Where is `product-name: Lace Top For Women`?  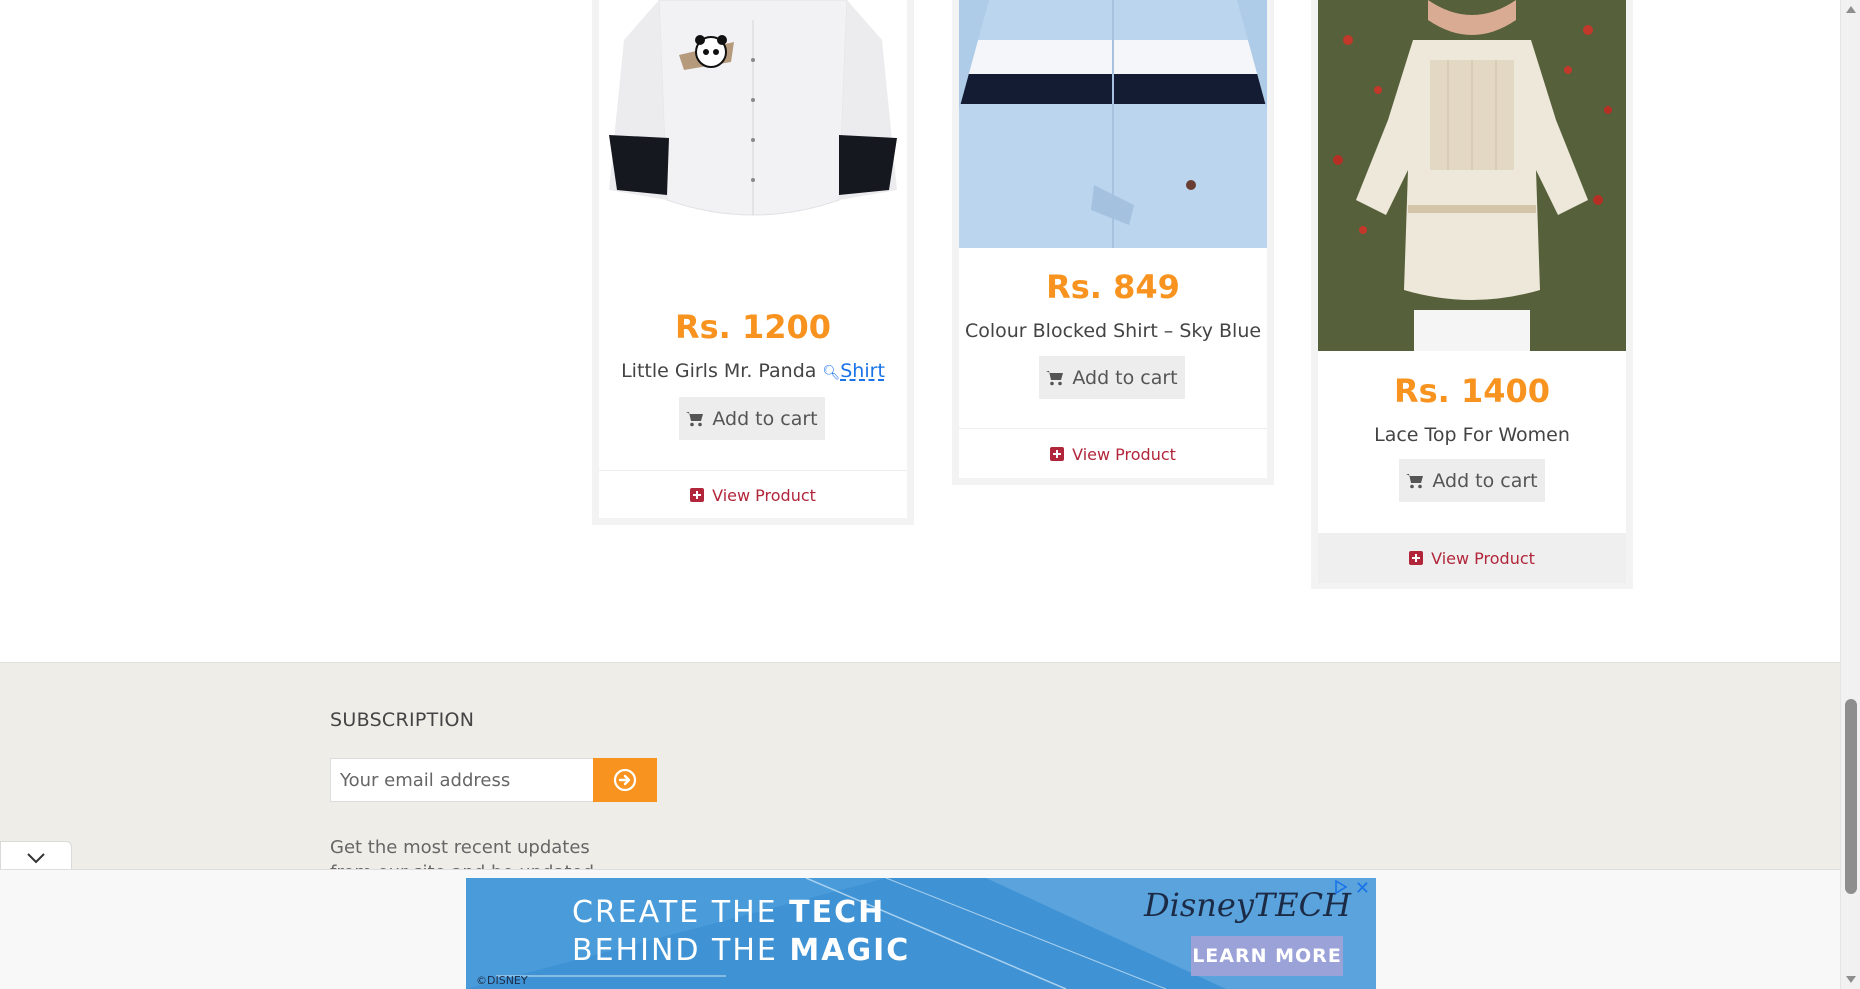
product-name: Lace Top For Women is located at coordinates (1472, 435).